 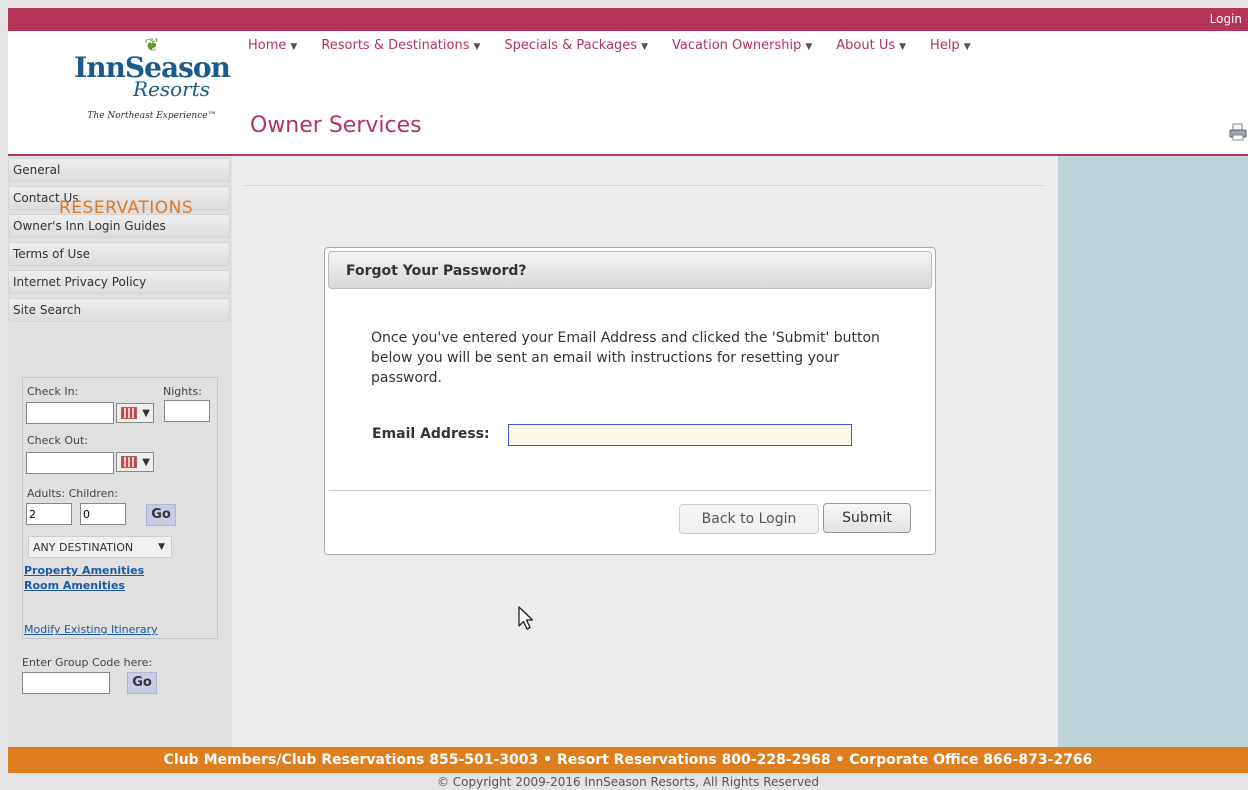 What do you see at coordinates (526, 618) in the screenshot?
I see `cursor-icon` at bounding box center [526, 618].